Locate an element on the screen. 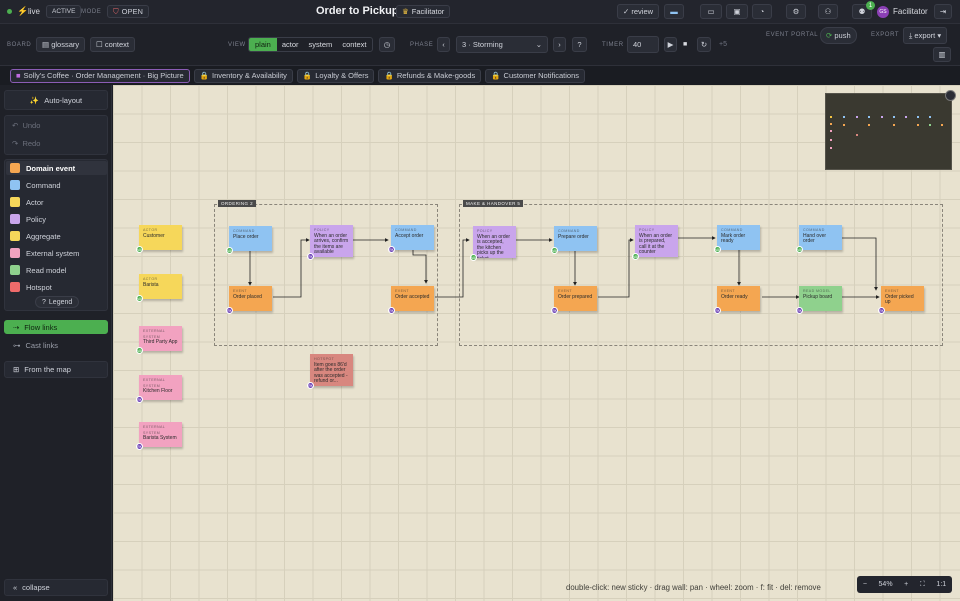 Image resolution: width=960 pixels, height=601 pixels. glossary-button: ▤ glossary is located at coordinates (61, 44).